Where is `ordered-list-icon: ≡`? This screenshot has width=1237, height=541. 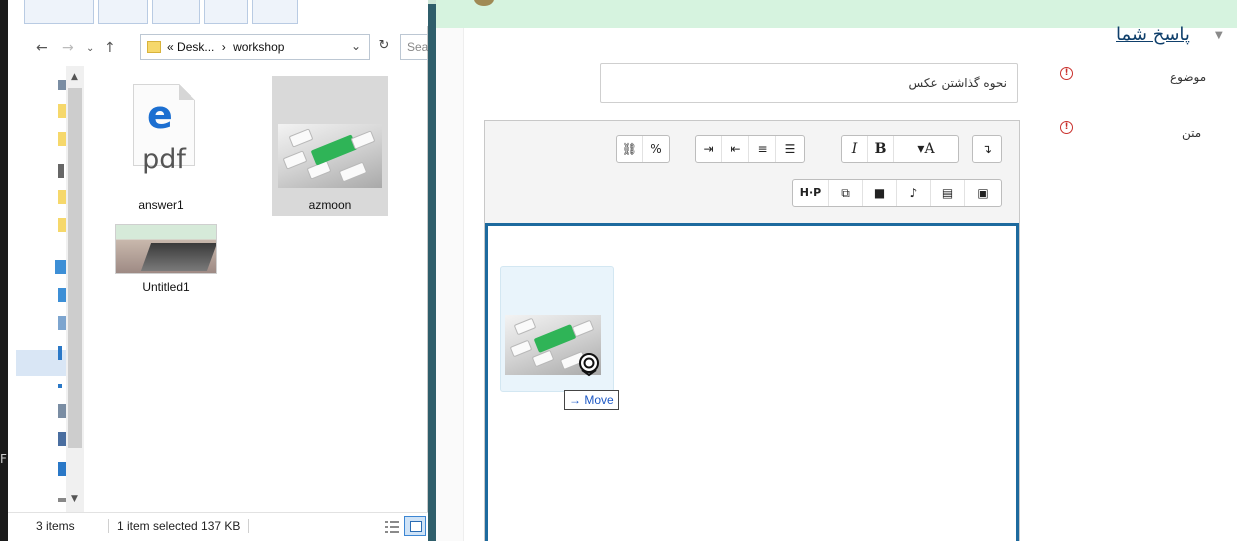
ordered-list-icon: ≡ is located at coordinates (763, 149).